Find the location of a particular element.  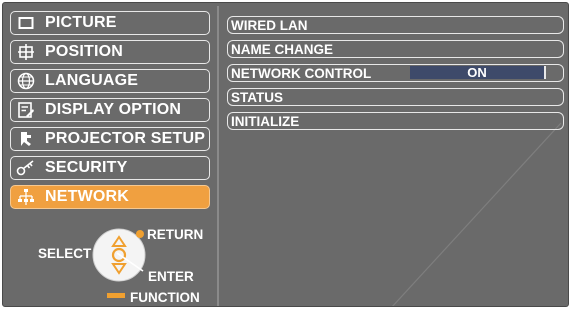

position-icon is located at coordinates (26, 52).